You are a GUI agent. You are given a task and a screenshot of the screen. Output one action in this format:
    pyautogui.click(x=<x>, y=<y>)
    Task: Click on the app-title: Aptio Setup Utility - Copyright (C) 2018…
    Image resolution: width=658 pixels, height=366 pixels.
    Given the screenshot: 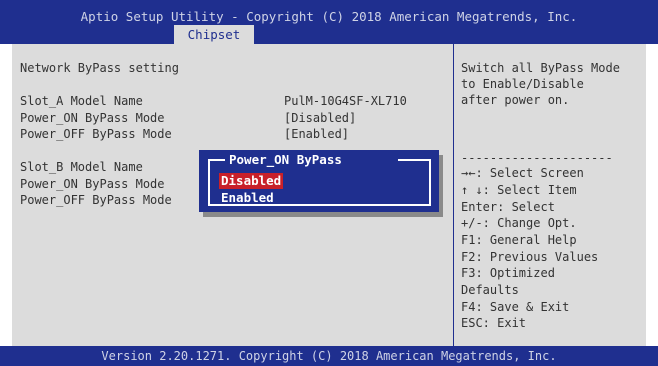 What is the action you would take?
    pyautogui.click(x=329, y=16)
    